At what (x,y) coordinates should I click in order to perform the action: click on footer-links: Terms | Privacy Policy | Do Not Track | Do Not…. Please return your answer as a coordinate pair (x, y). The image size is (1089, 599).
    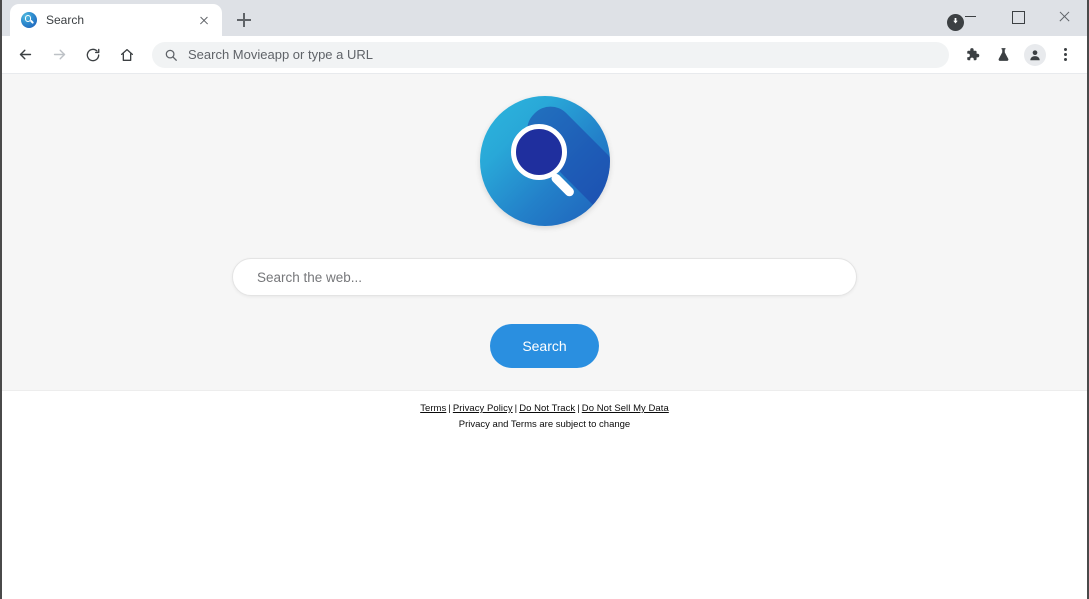
    Looking at the image, I should click on (544, 408).